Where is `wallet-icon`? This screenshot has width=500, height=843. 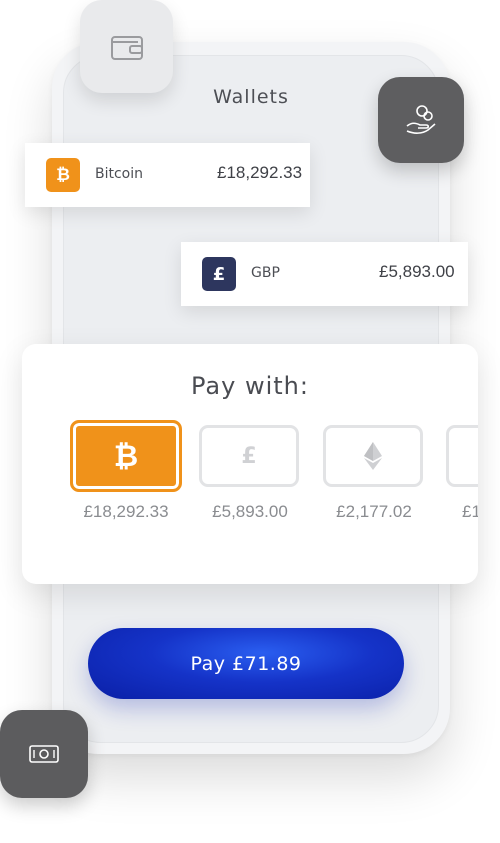 wallet-icon is located at coordinates (126, 47).